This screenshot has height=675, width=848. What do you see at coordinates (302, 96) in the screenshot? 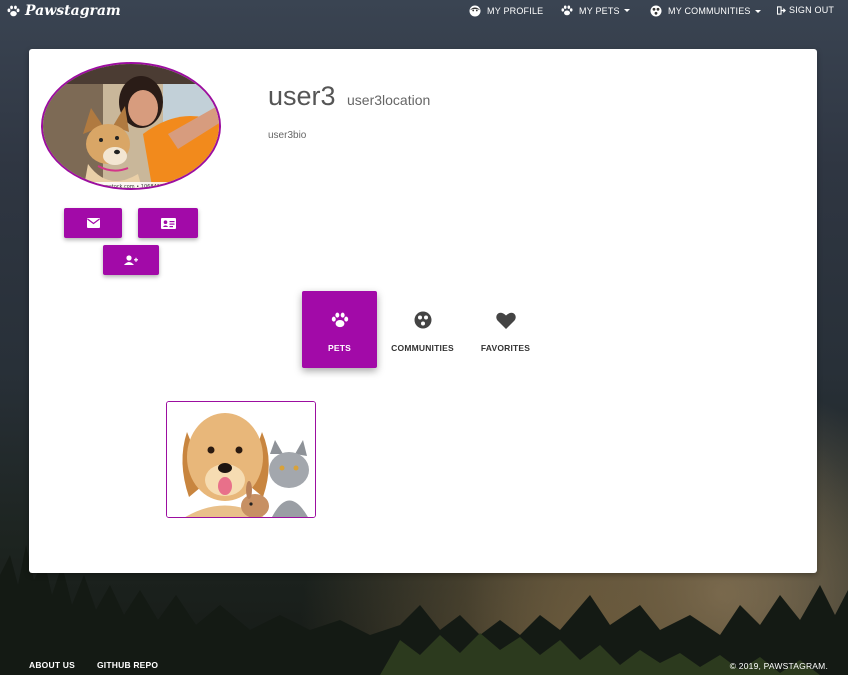
I see `profile-username: user3` at bounding box center [302, 96].